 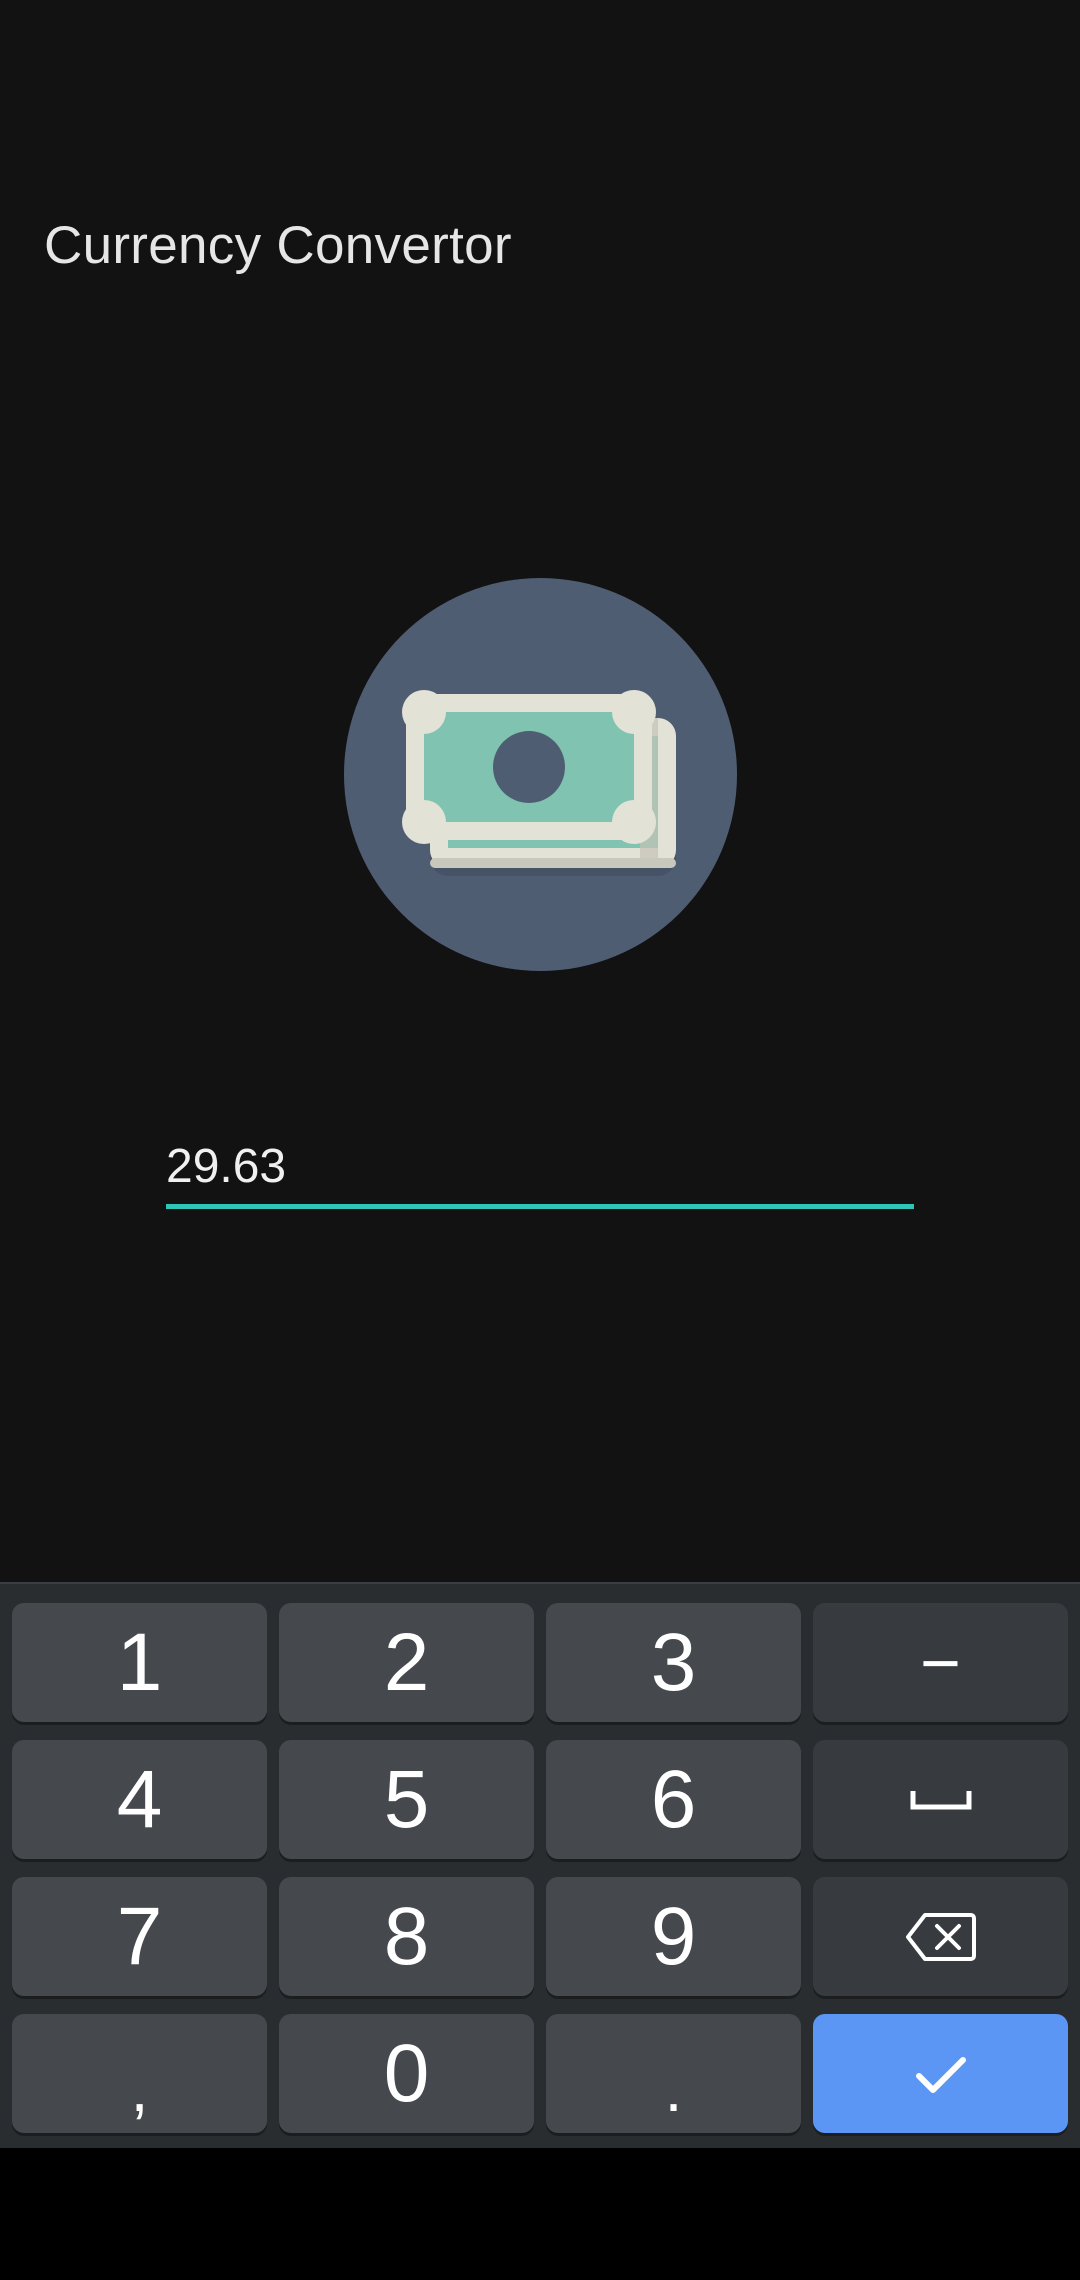 I want to click on money-banknote-icon, so click(x=539, y=783).